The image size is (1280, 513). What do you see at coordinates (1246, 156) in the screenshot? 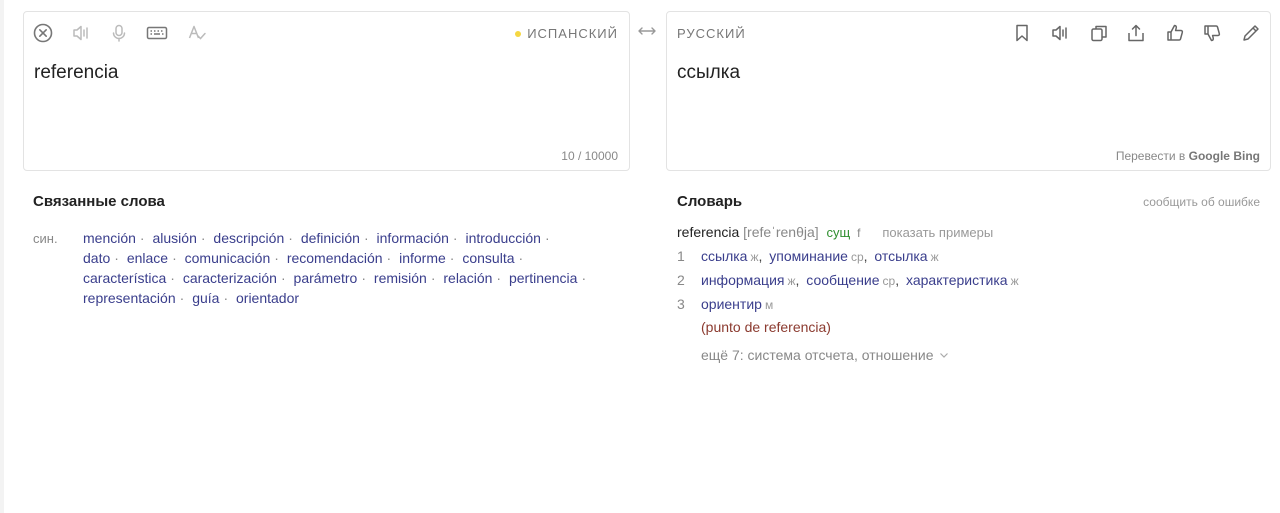
I see `bing-engine-link: Bing` at bounding box center [1246, 156].